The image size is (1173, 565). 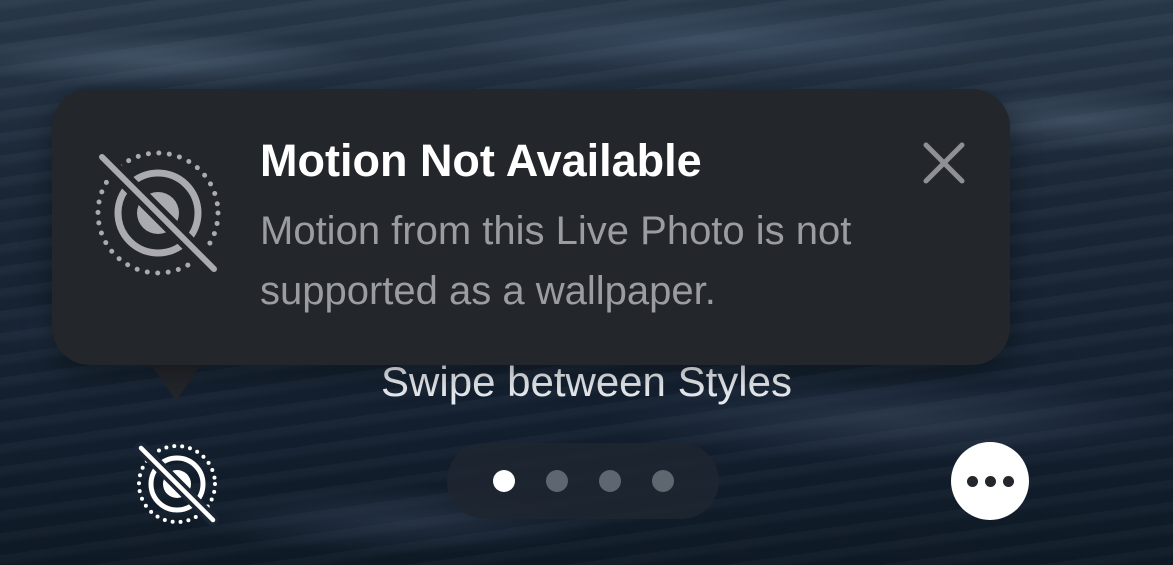 I want to click on ellipsis-icon, so click(x=972, y=481).